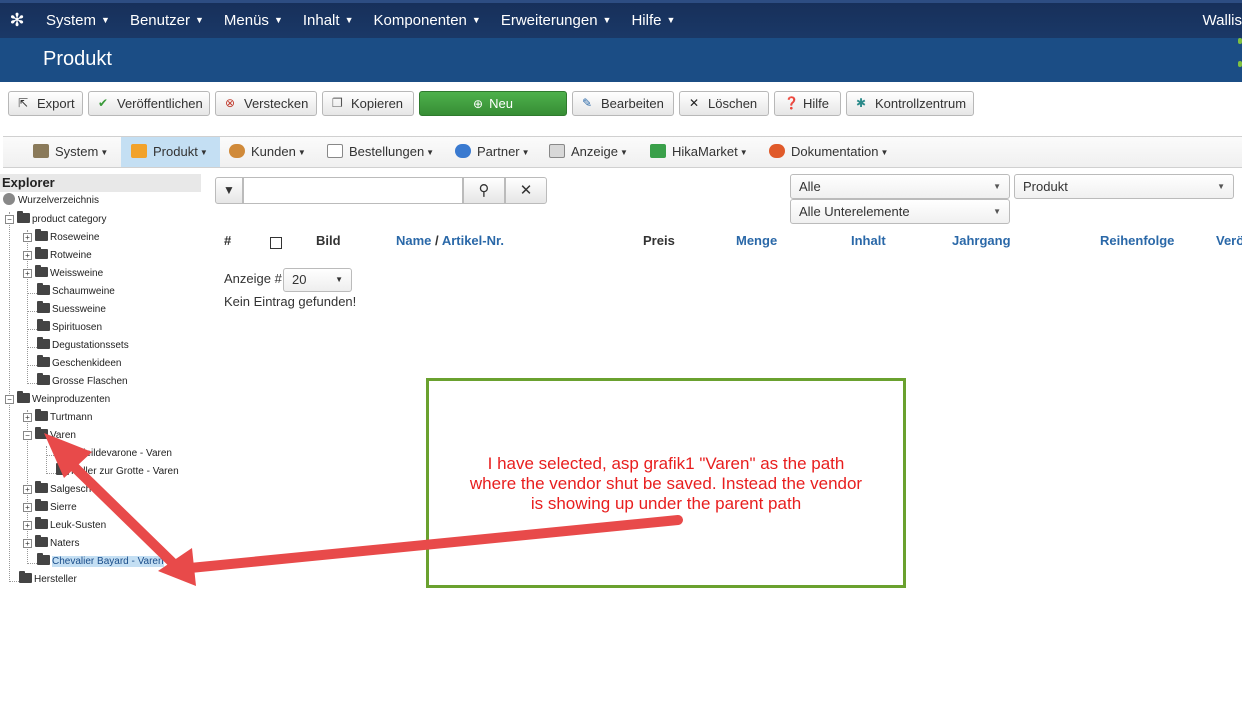  What do you see at coordinates (51, 201) in the screenshot?
I see `tree-root: Wurzelverzeichnis` at bounding box center [51, 201].